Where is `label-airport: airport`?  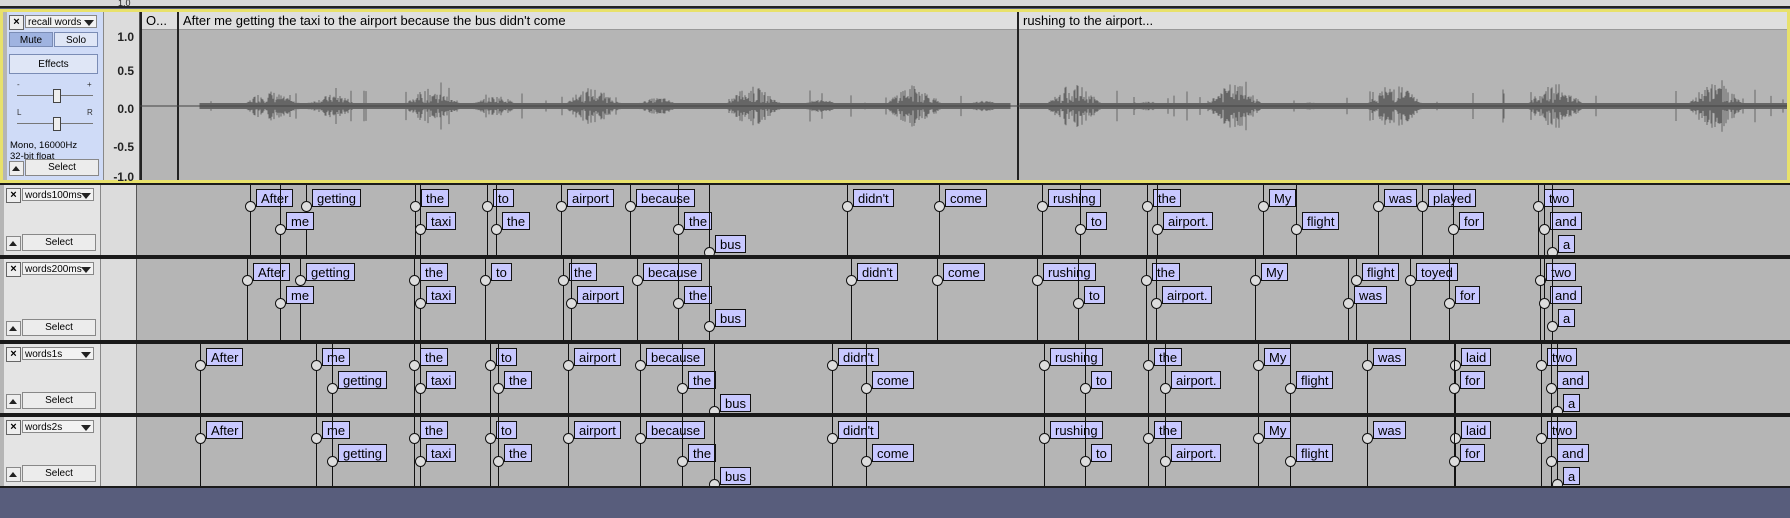
label-airport: airport is located at coordinates (590, 198).